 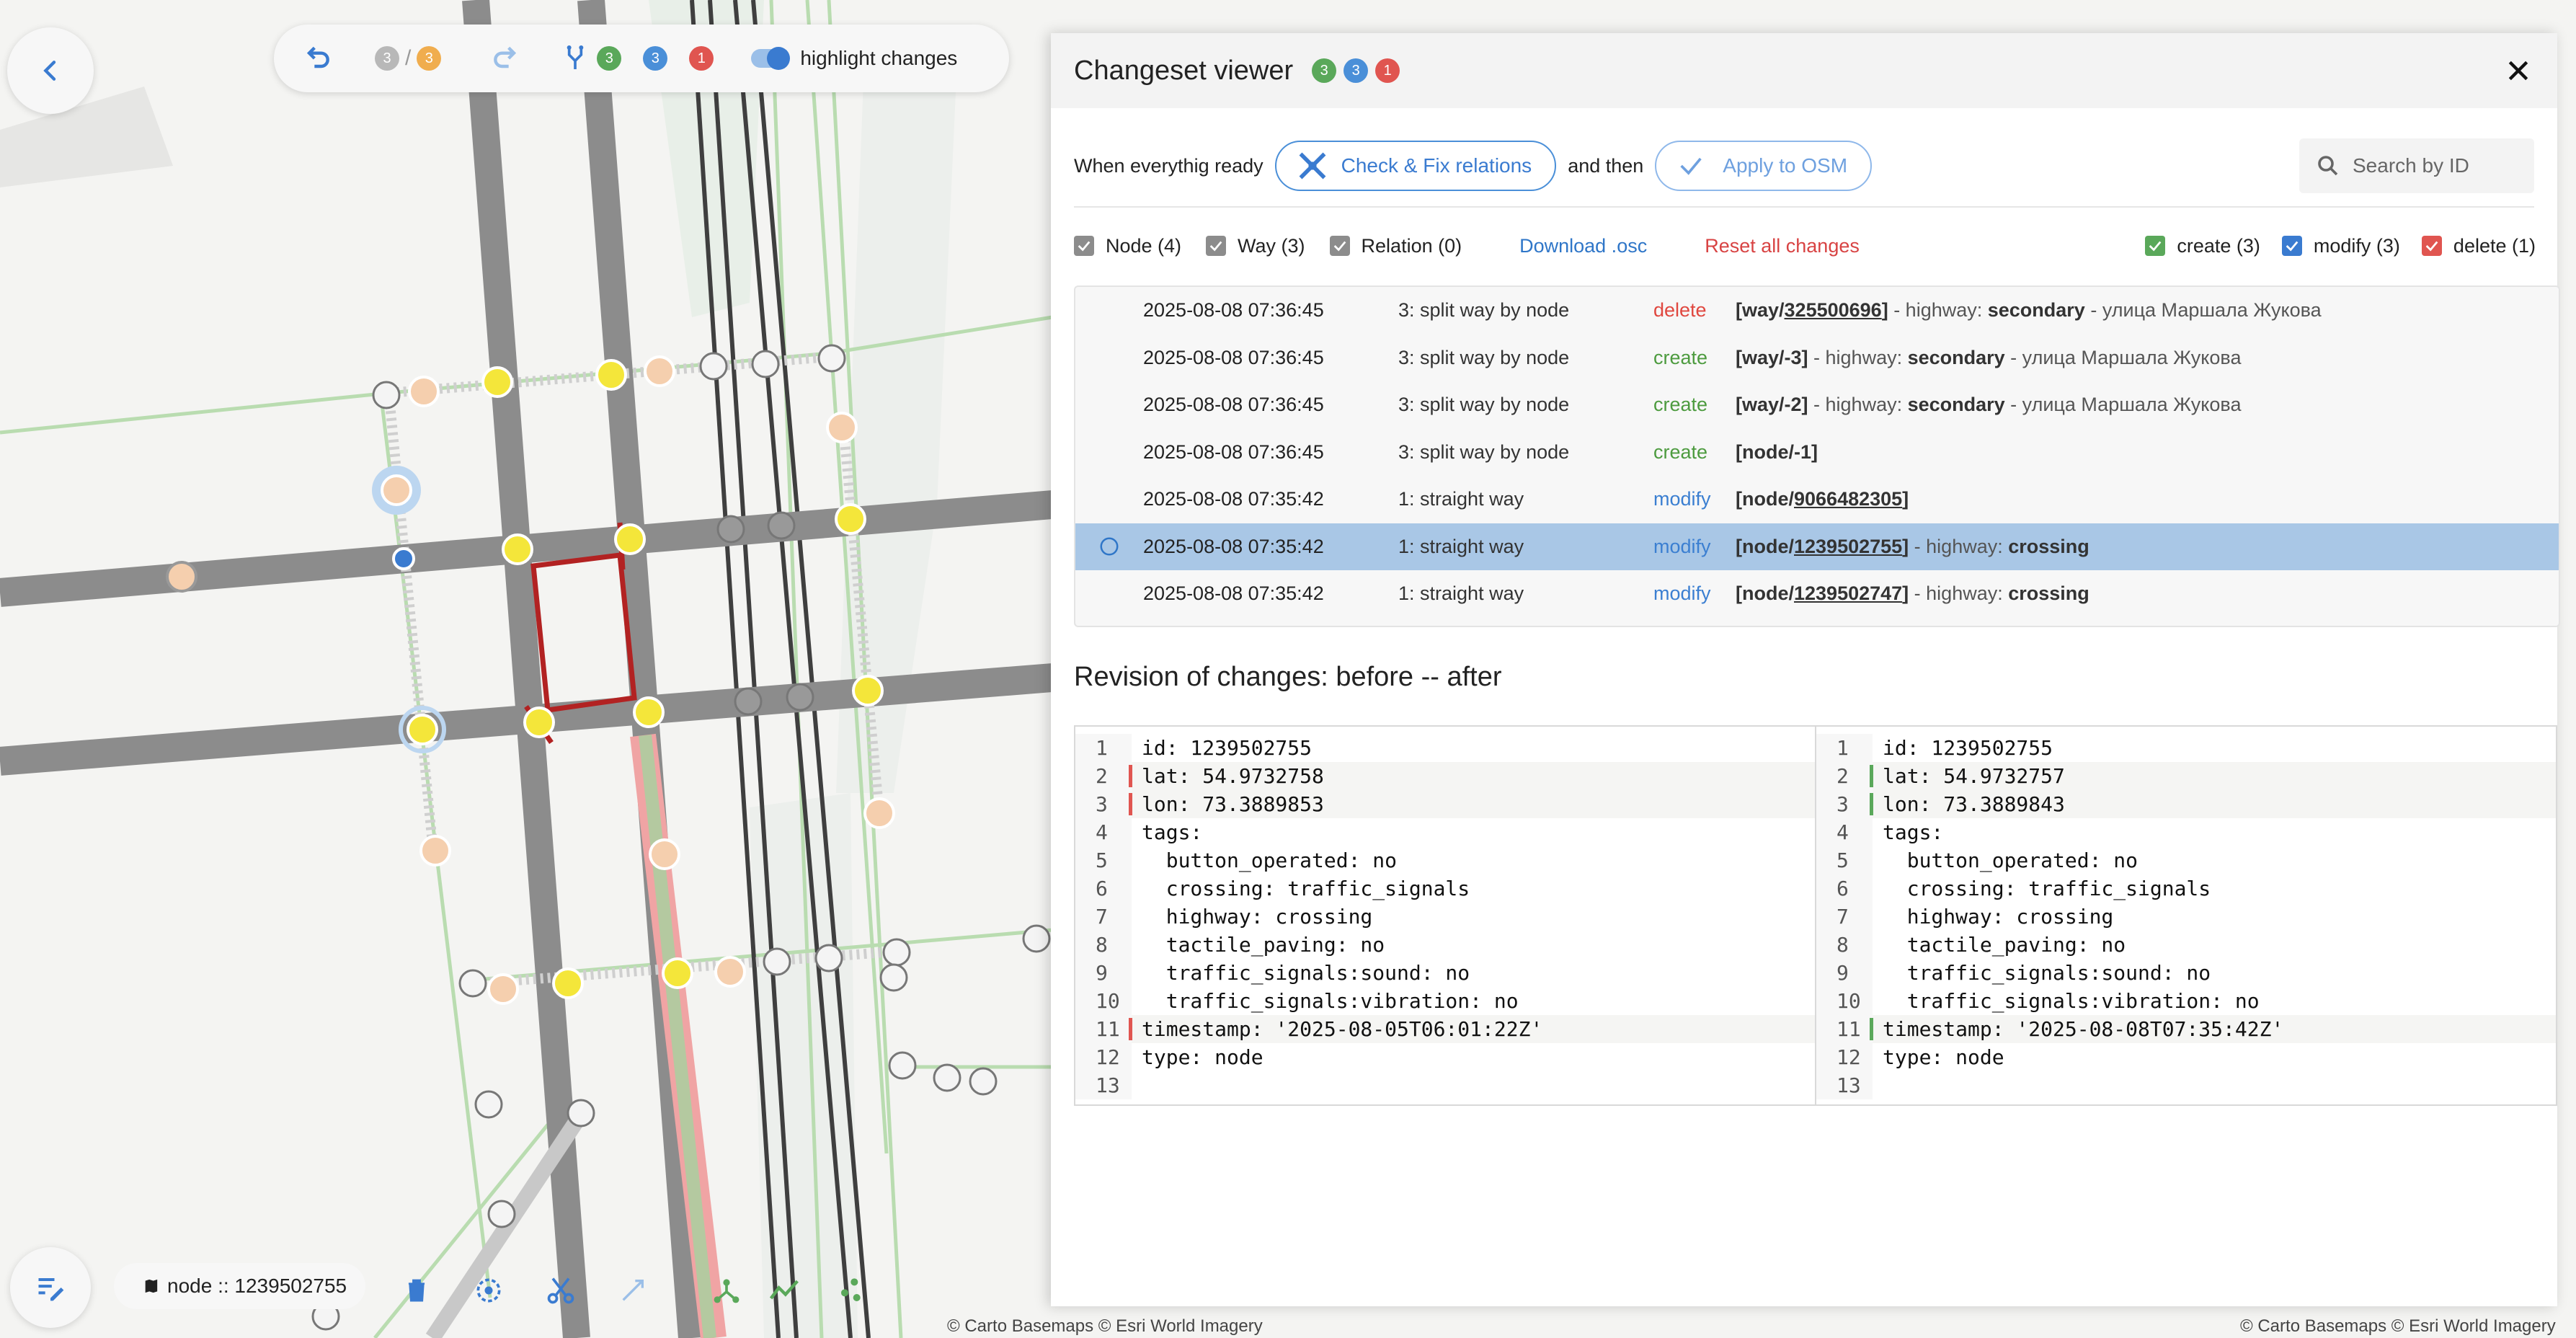 I want to click on delete-tool-button, so click(x=417, y=1290).